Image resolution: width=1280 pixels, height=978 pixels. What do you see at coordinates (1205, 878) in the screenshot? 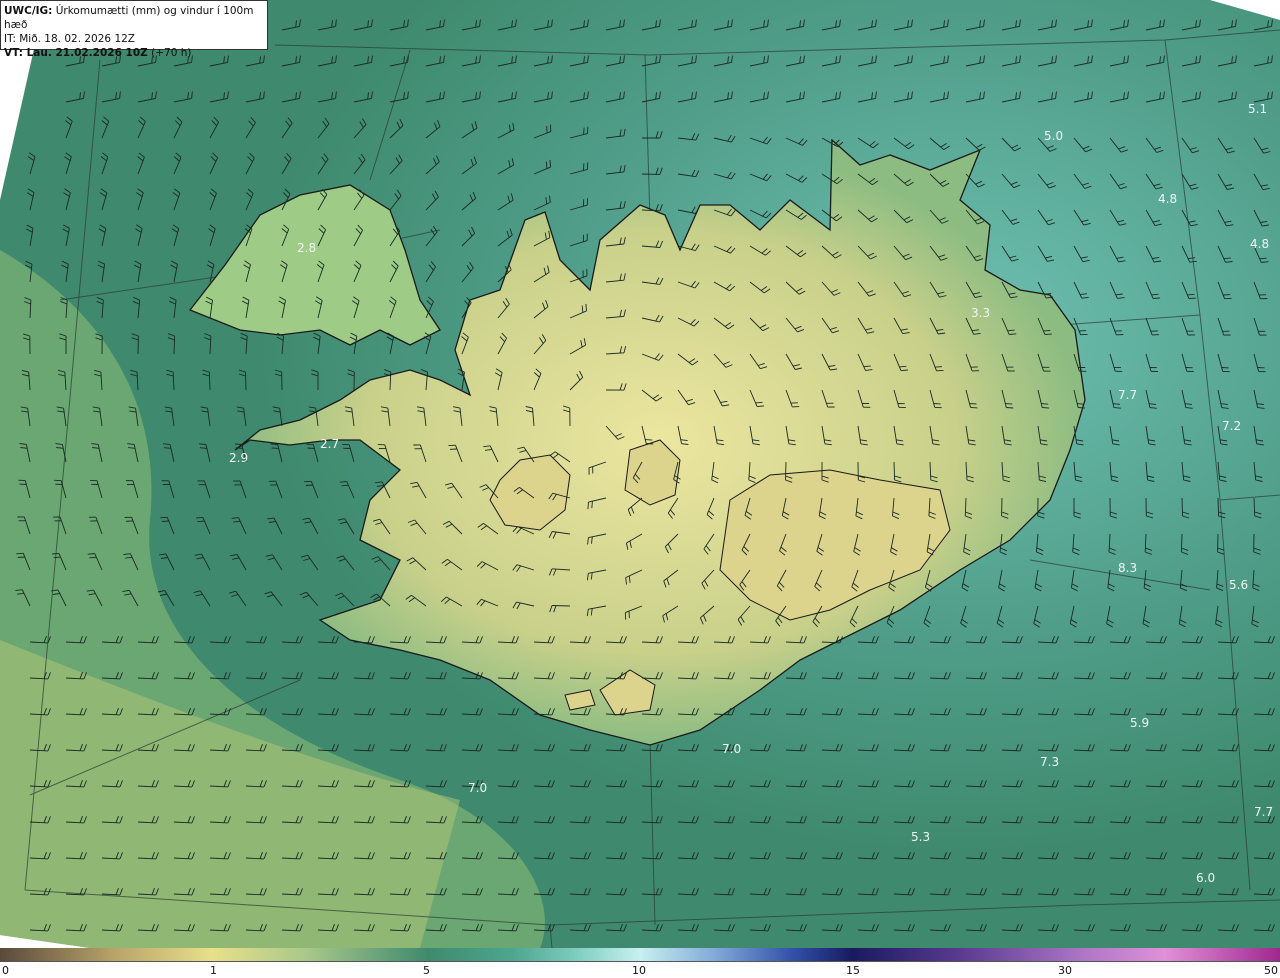
I see `value-label: 6.0` at bounding box center [1205, 878].